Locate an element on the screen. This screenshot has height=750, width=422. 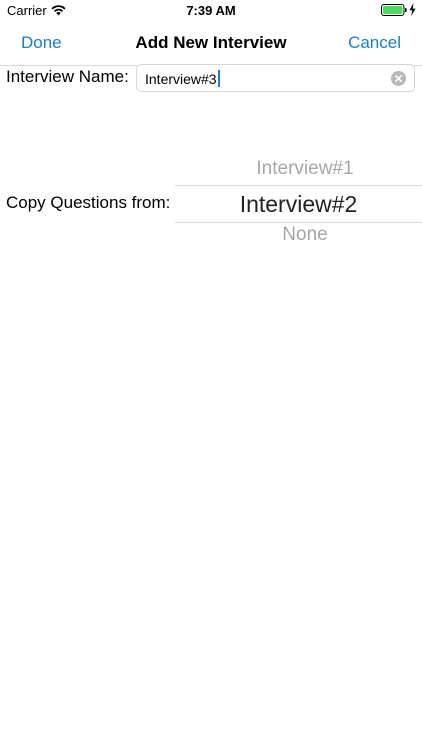
interview-name-value: Interview#3 is located at coordinates (182, 78).